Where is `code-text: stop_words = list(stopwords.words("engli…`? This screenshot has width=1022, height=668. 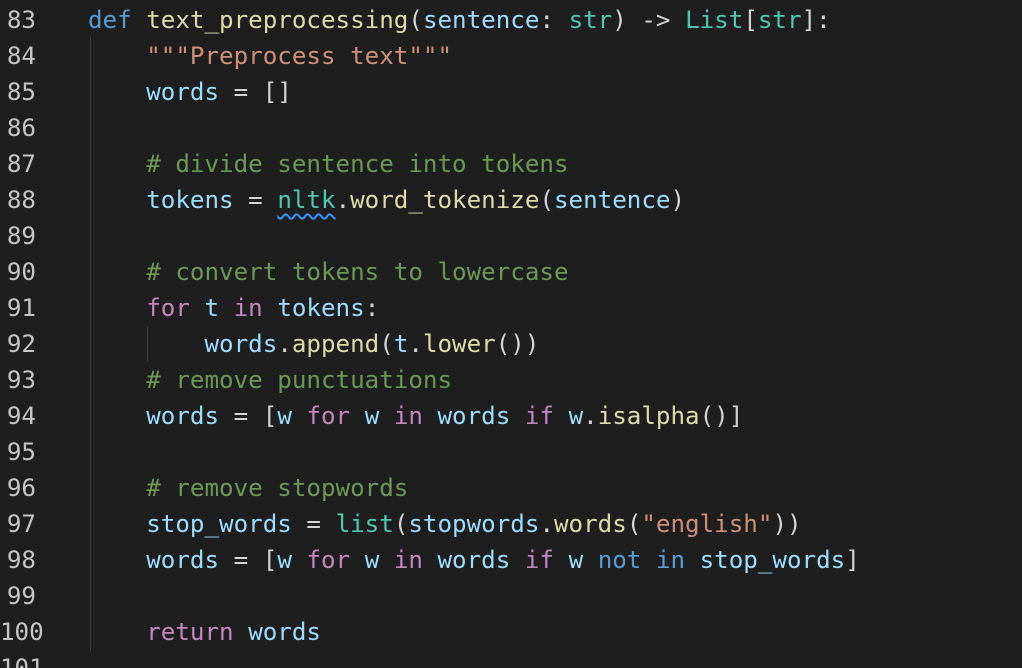
code-text: stop_words = list(stopwords.words("engli… is located at coordinates (445, 524).